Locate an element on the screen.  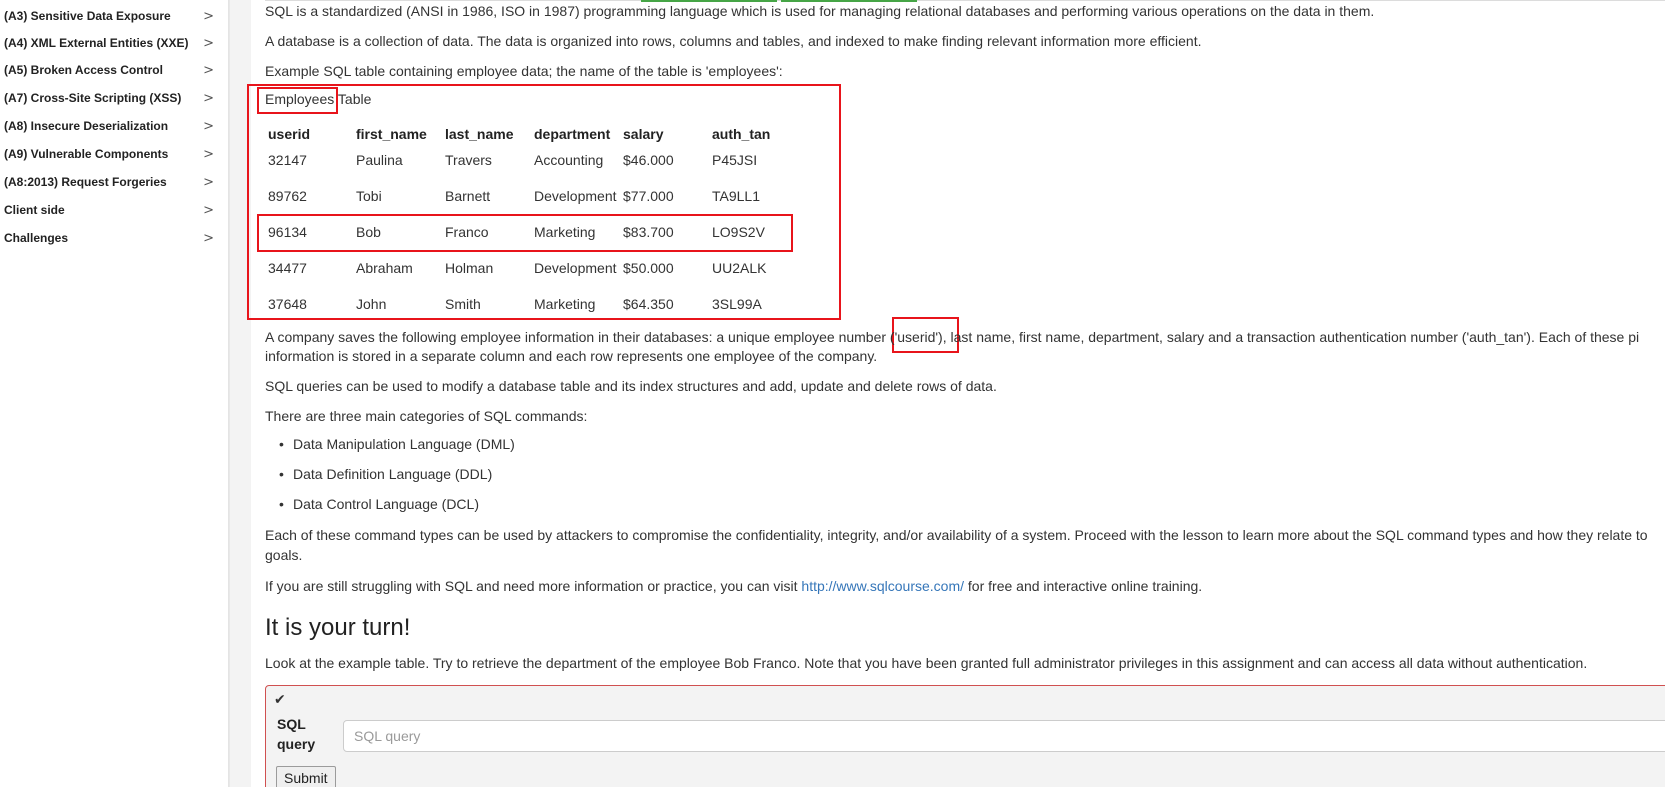
table-cell: 3SL99A is located at coordinates (737, 304).